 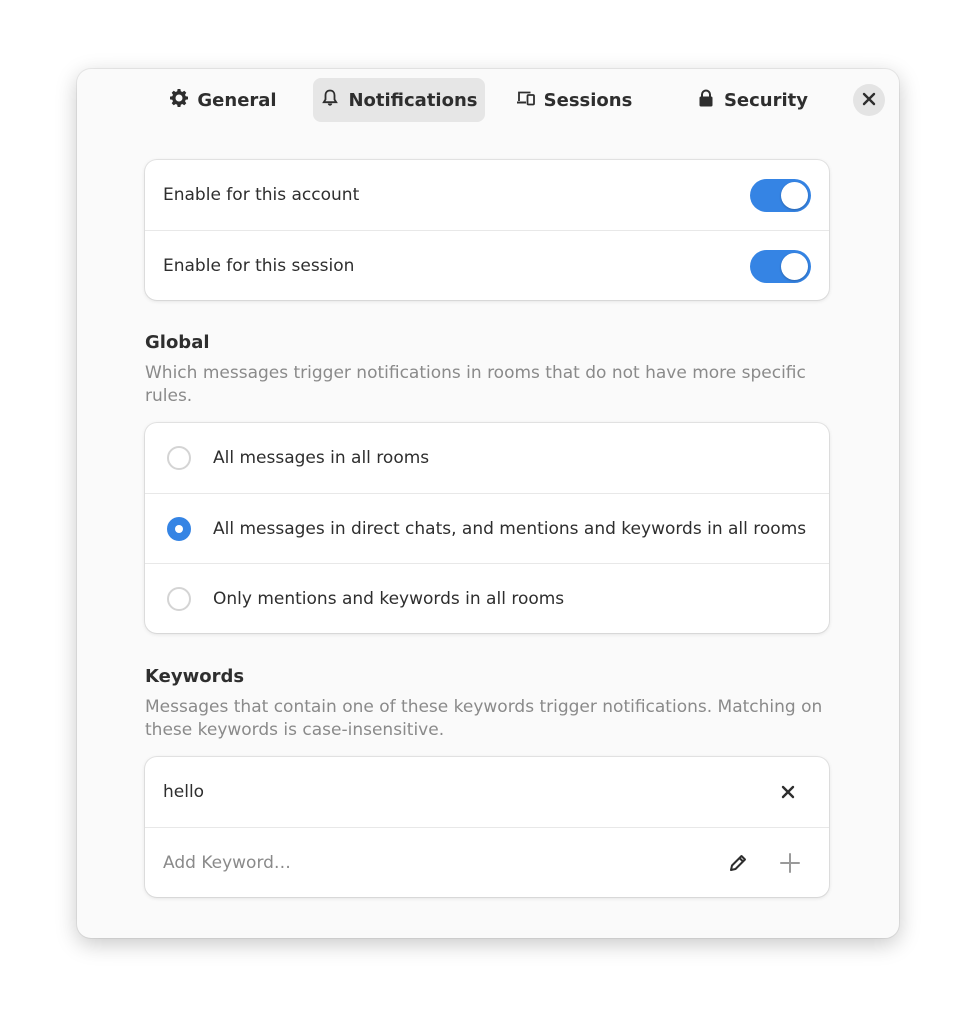 What do you see at coordinates (184, 792) in the screenshot?
I see `keyword-text: hello` at bounding box center [184, 792].